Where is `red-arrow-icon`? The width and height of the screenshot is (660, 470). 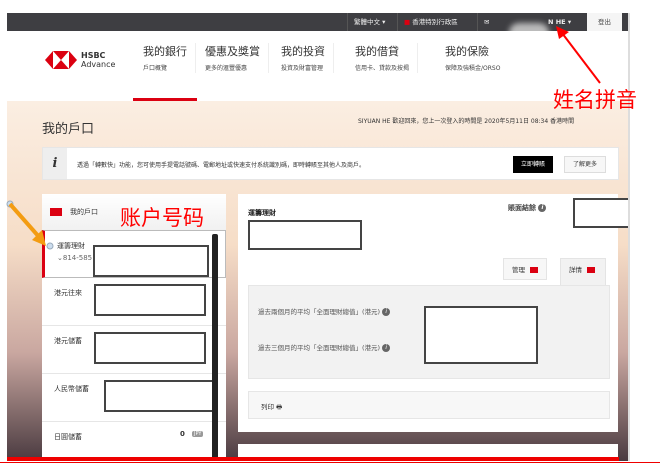
red-arrow-icon is located at coordinates (581, 58).